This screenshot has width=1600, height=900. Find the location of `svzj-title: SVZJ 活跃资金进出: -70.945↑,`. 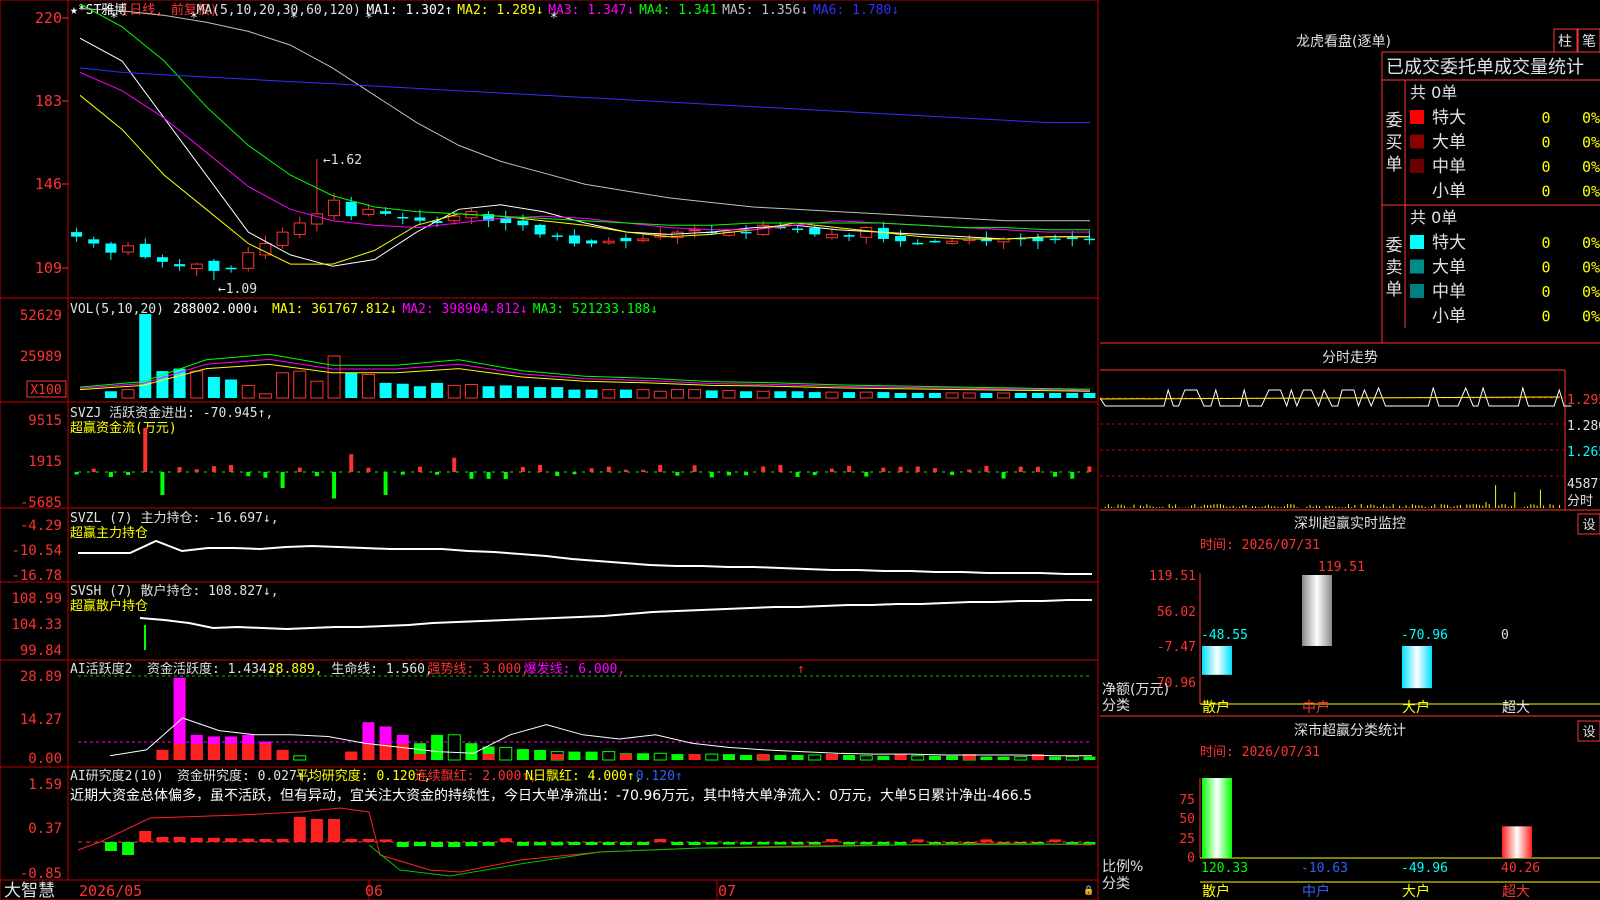

svzj-title: SVZJ 活跃资金进出: -70.945↑, is located at coordinates (171, 413).